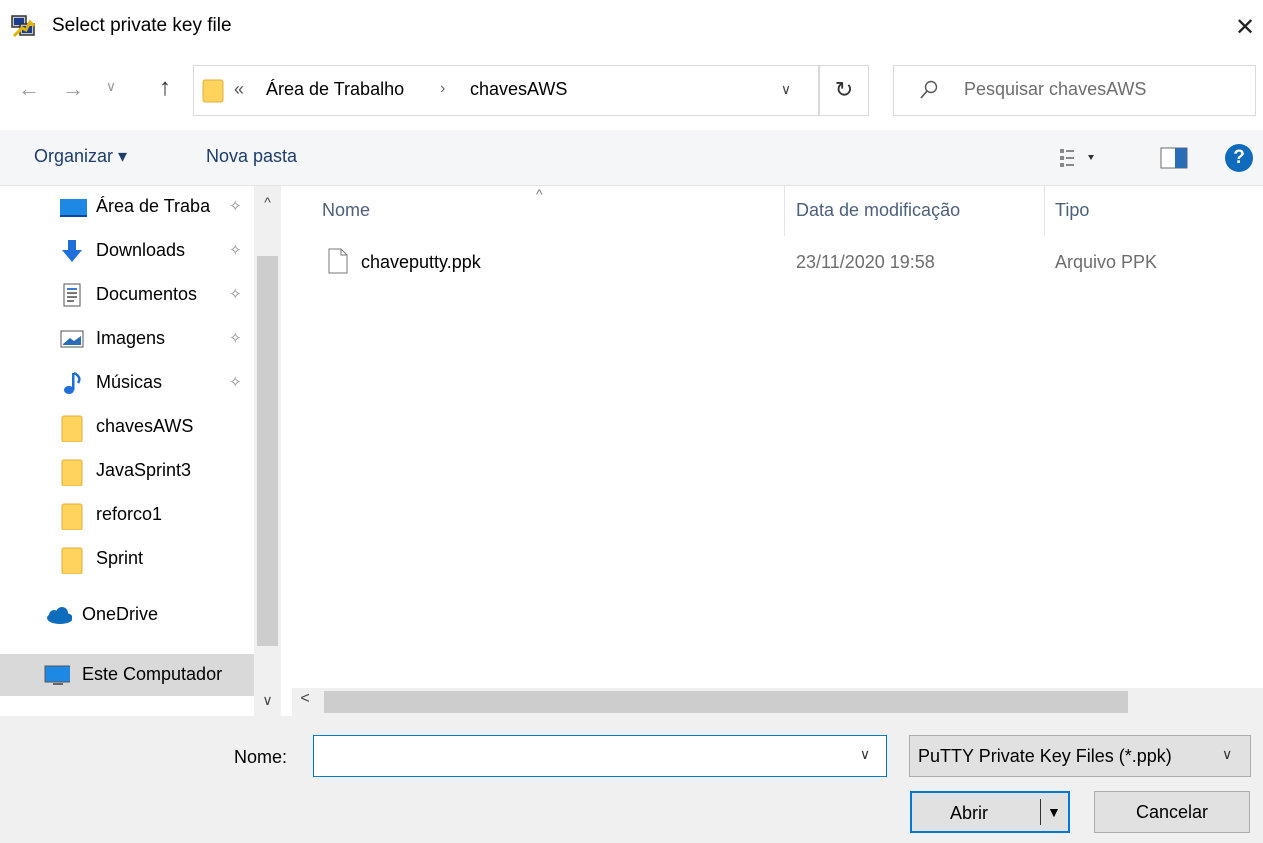 This screenshot has height=843, width=1263. I want to click on breadcrumb-desktop: Área de Trabalho, so click(335, 89).